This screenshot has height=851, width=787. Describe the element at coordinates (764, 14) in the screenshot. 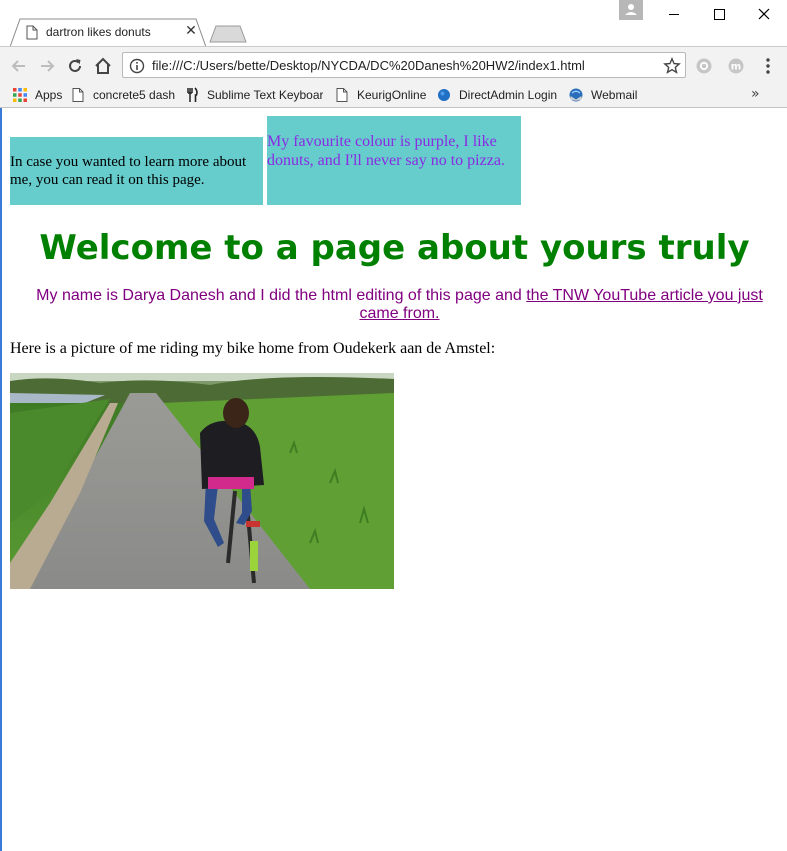

I see `close-window-button` at that location.